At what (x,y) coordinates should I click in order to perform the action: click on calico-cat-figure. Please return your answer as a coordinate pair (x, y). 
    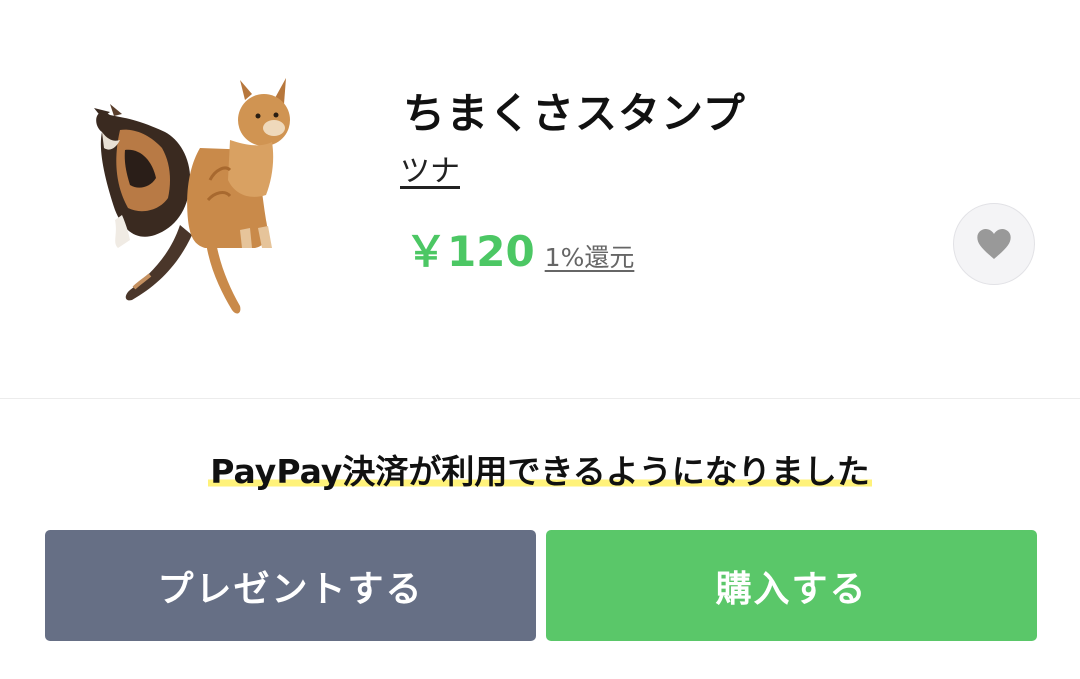
    Looking at the image, I should click on (143, 202).